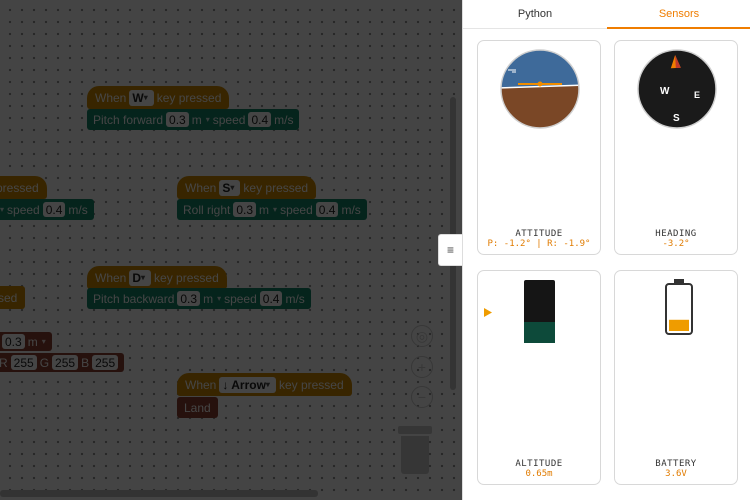 The width and height of the screenshot is (750, 500). Describe the element at coordinates (4, 362) in the screenshot. I see `red-label: R` at that location.